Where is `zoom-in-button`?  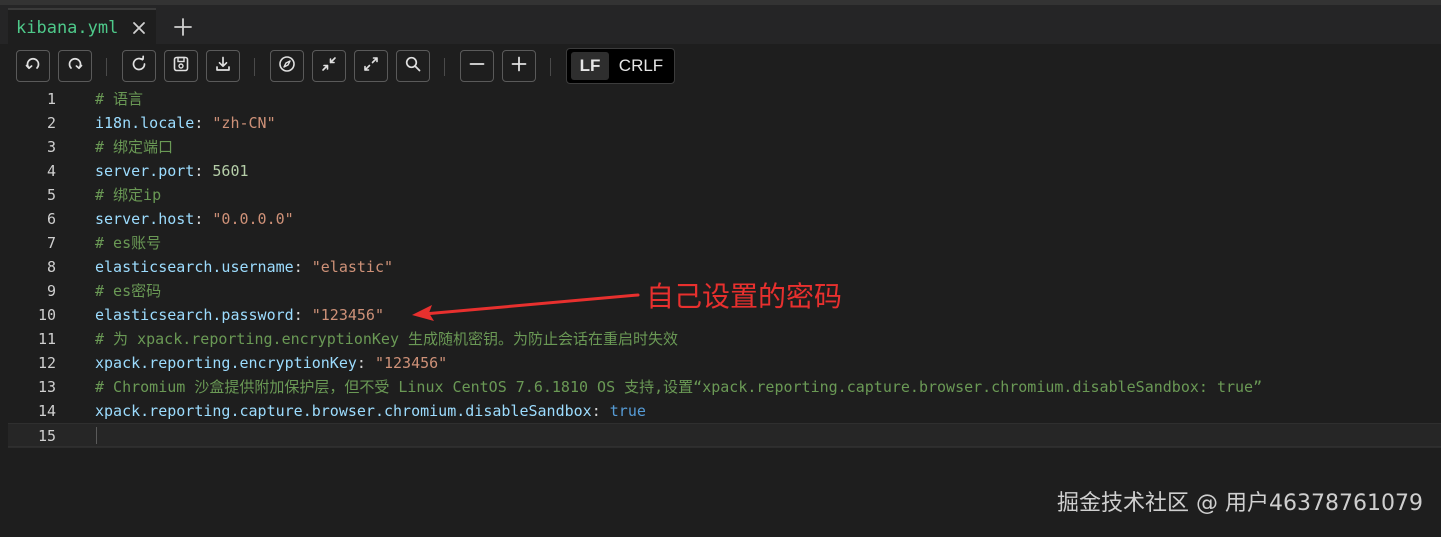
zoom-in-button is located at coordinates (519, 66).